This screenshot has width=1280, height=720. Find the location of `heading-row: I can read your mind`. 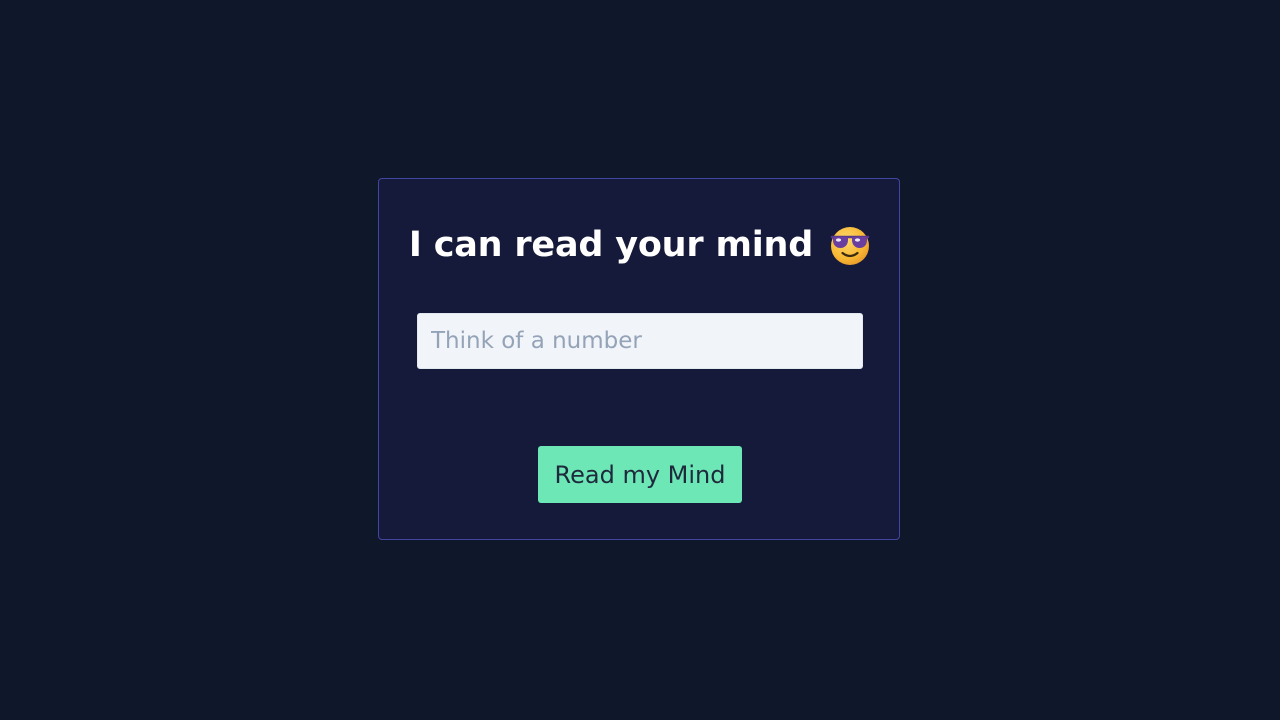

heading-row: I can read your mind is located at coordinates (640, 245).